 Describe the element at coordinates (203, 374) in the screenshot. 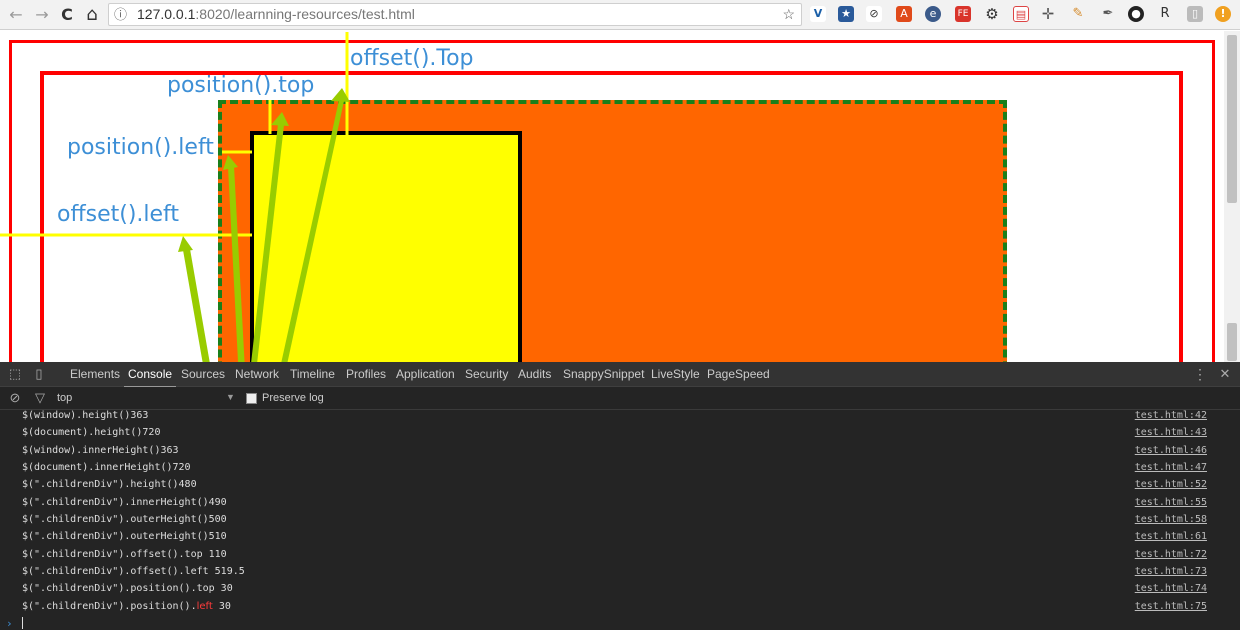

I see `tab-sources: Sources` at that location.